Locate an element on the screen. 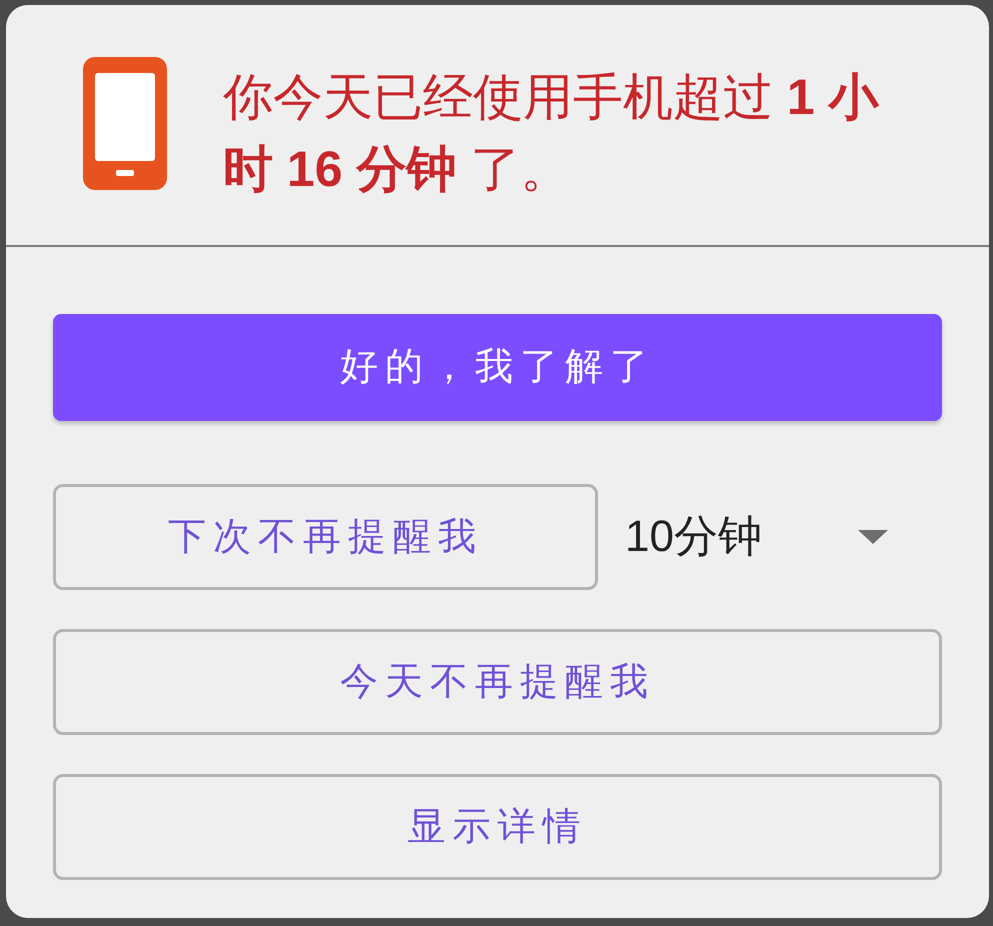 The width and height of the screenshot is (993, 926). interval-value: 10分钟 is located at coordinates (693, 537).